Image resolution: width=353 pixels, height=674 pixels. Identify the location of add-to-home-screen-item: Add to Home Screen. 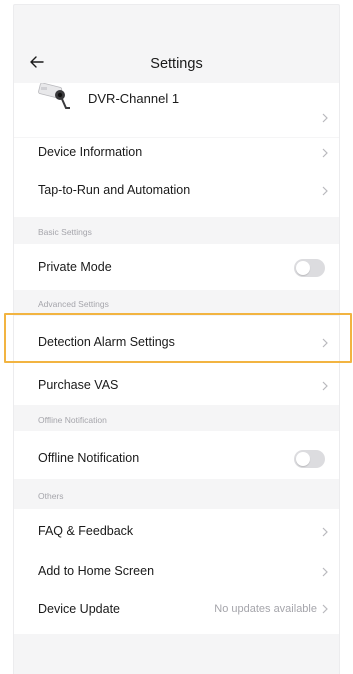
(176, 573).